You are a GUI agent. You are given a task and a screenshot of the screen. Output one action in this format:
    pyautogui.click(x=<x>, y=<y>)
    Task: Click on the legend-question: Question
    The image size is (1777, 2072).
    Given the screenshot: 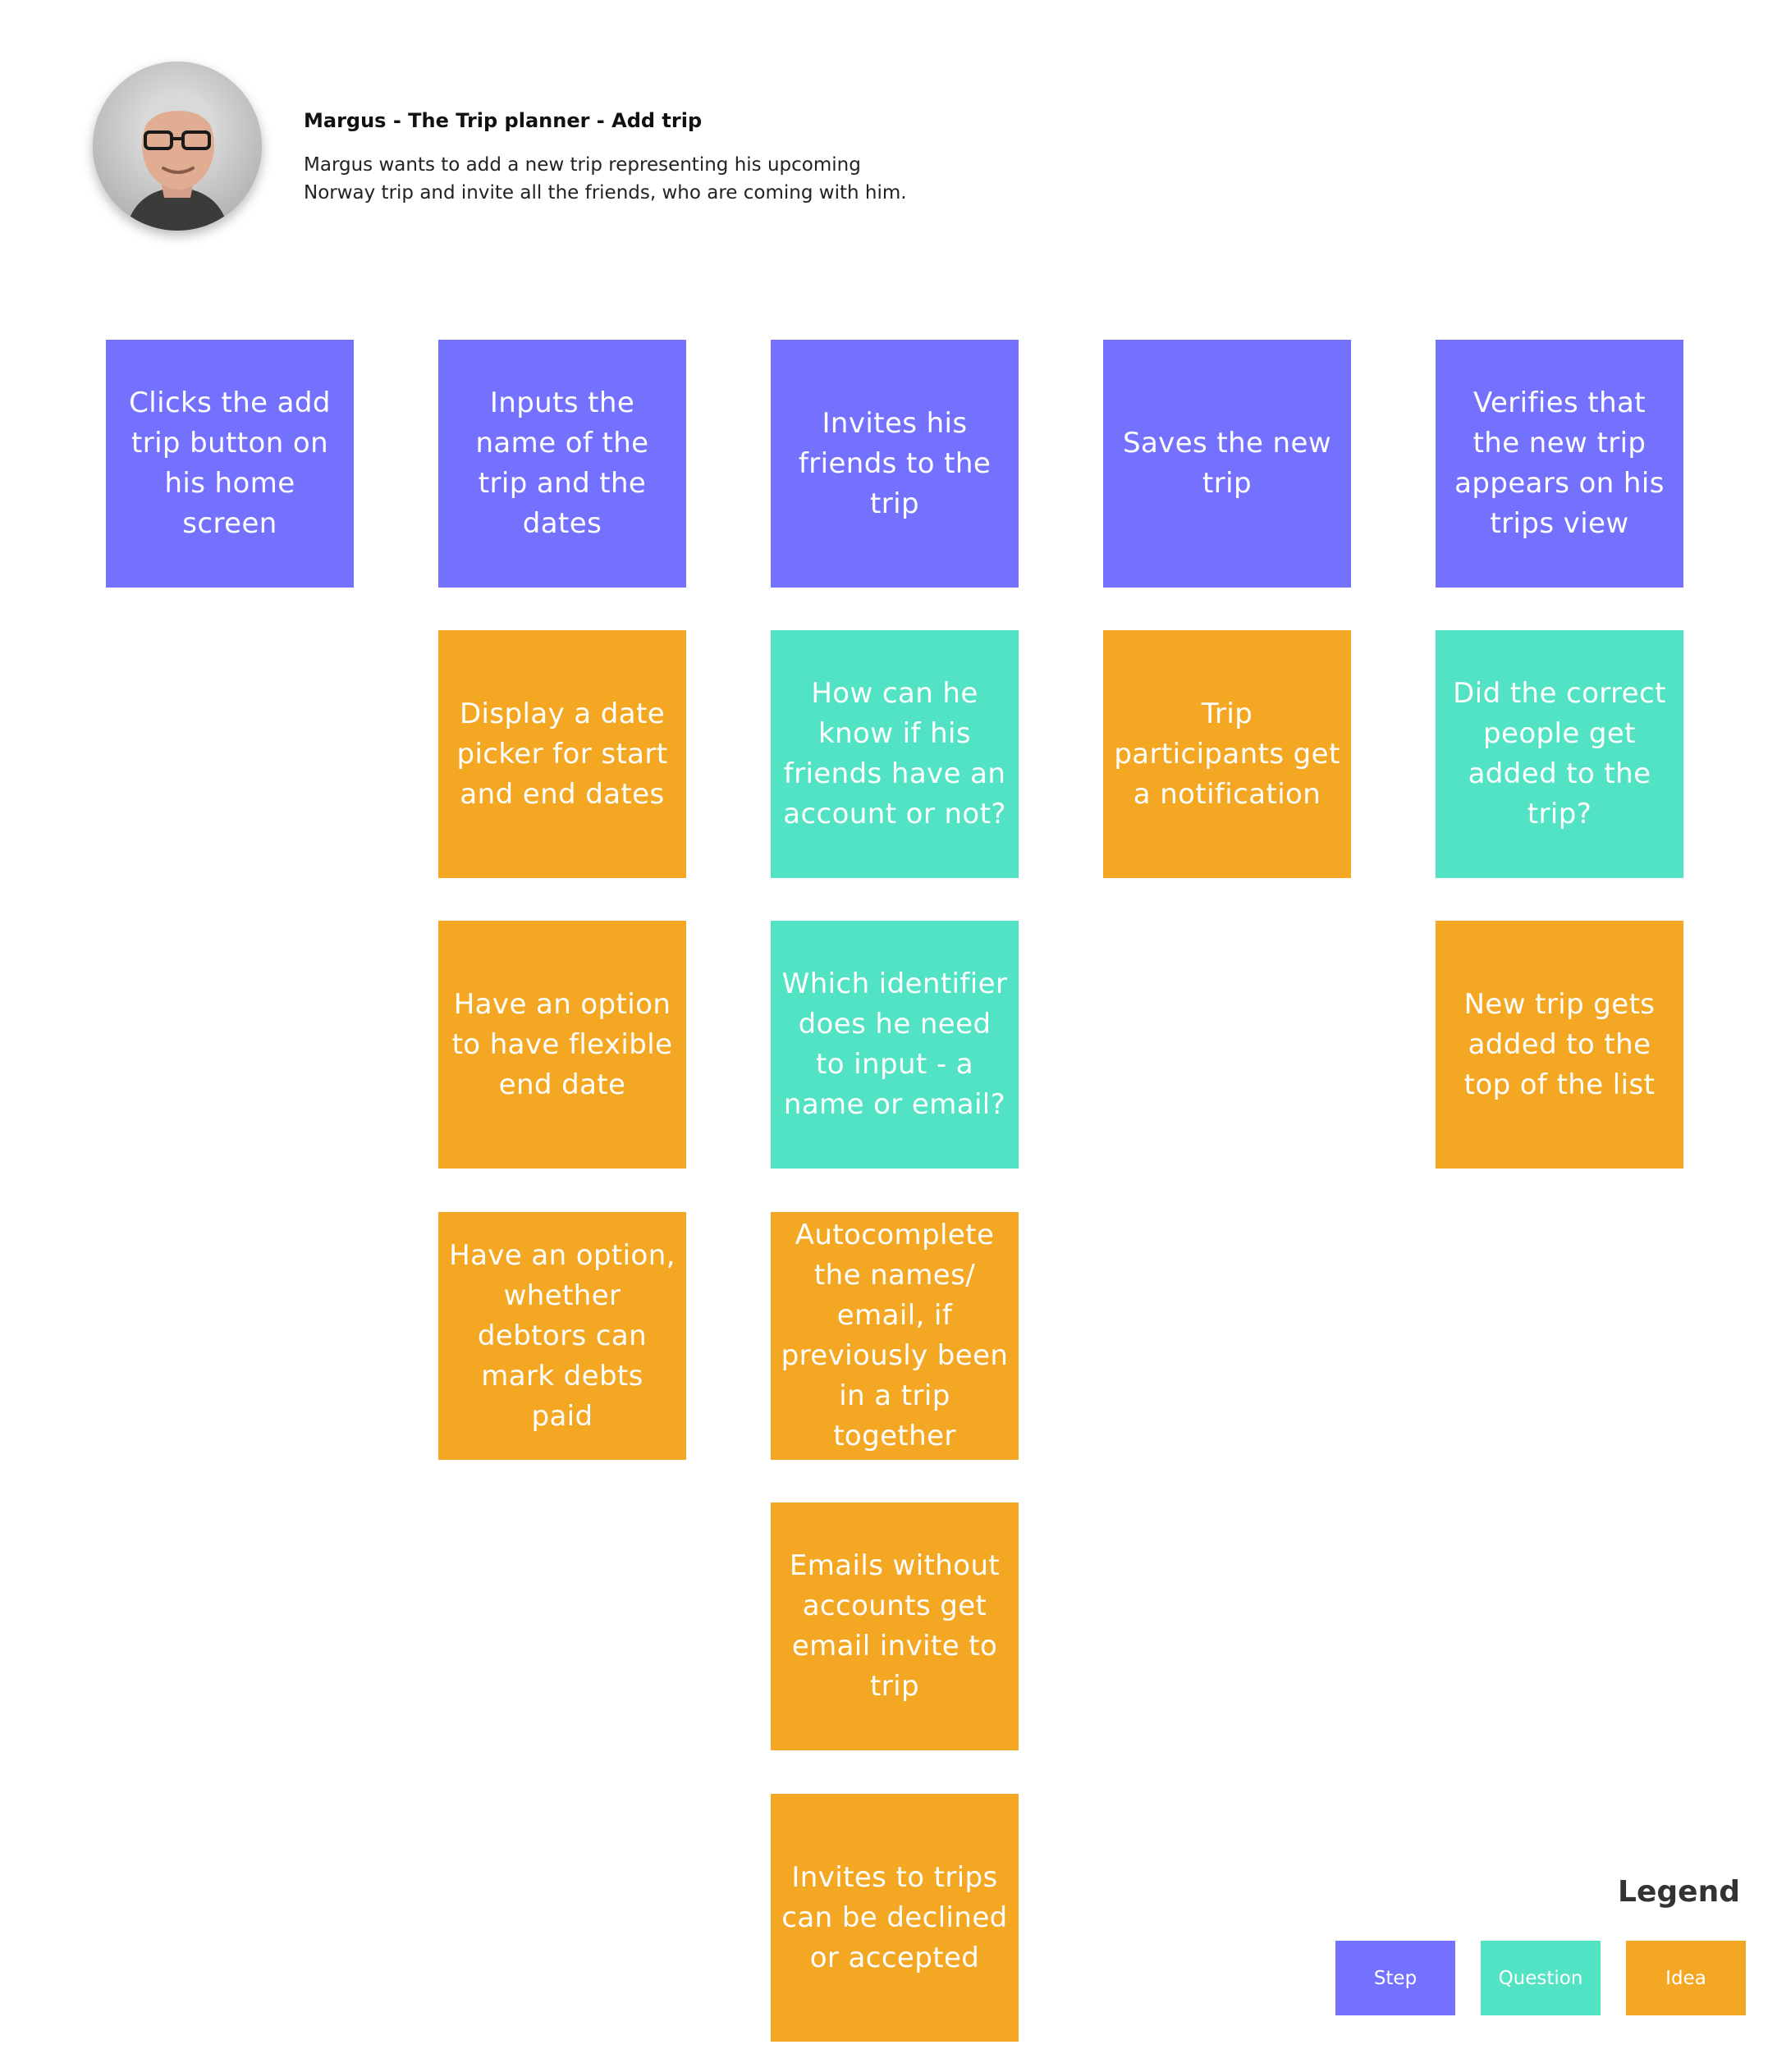 What is the action you would take?
    pyautogui.click(x=1541, y=1978)
    